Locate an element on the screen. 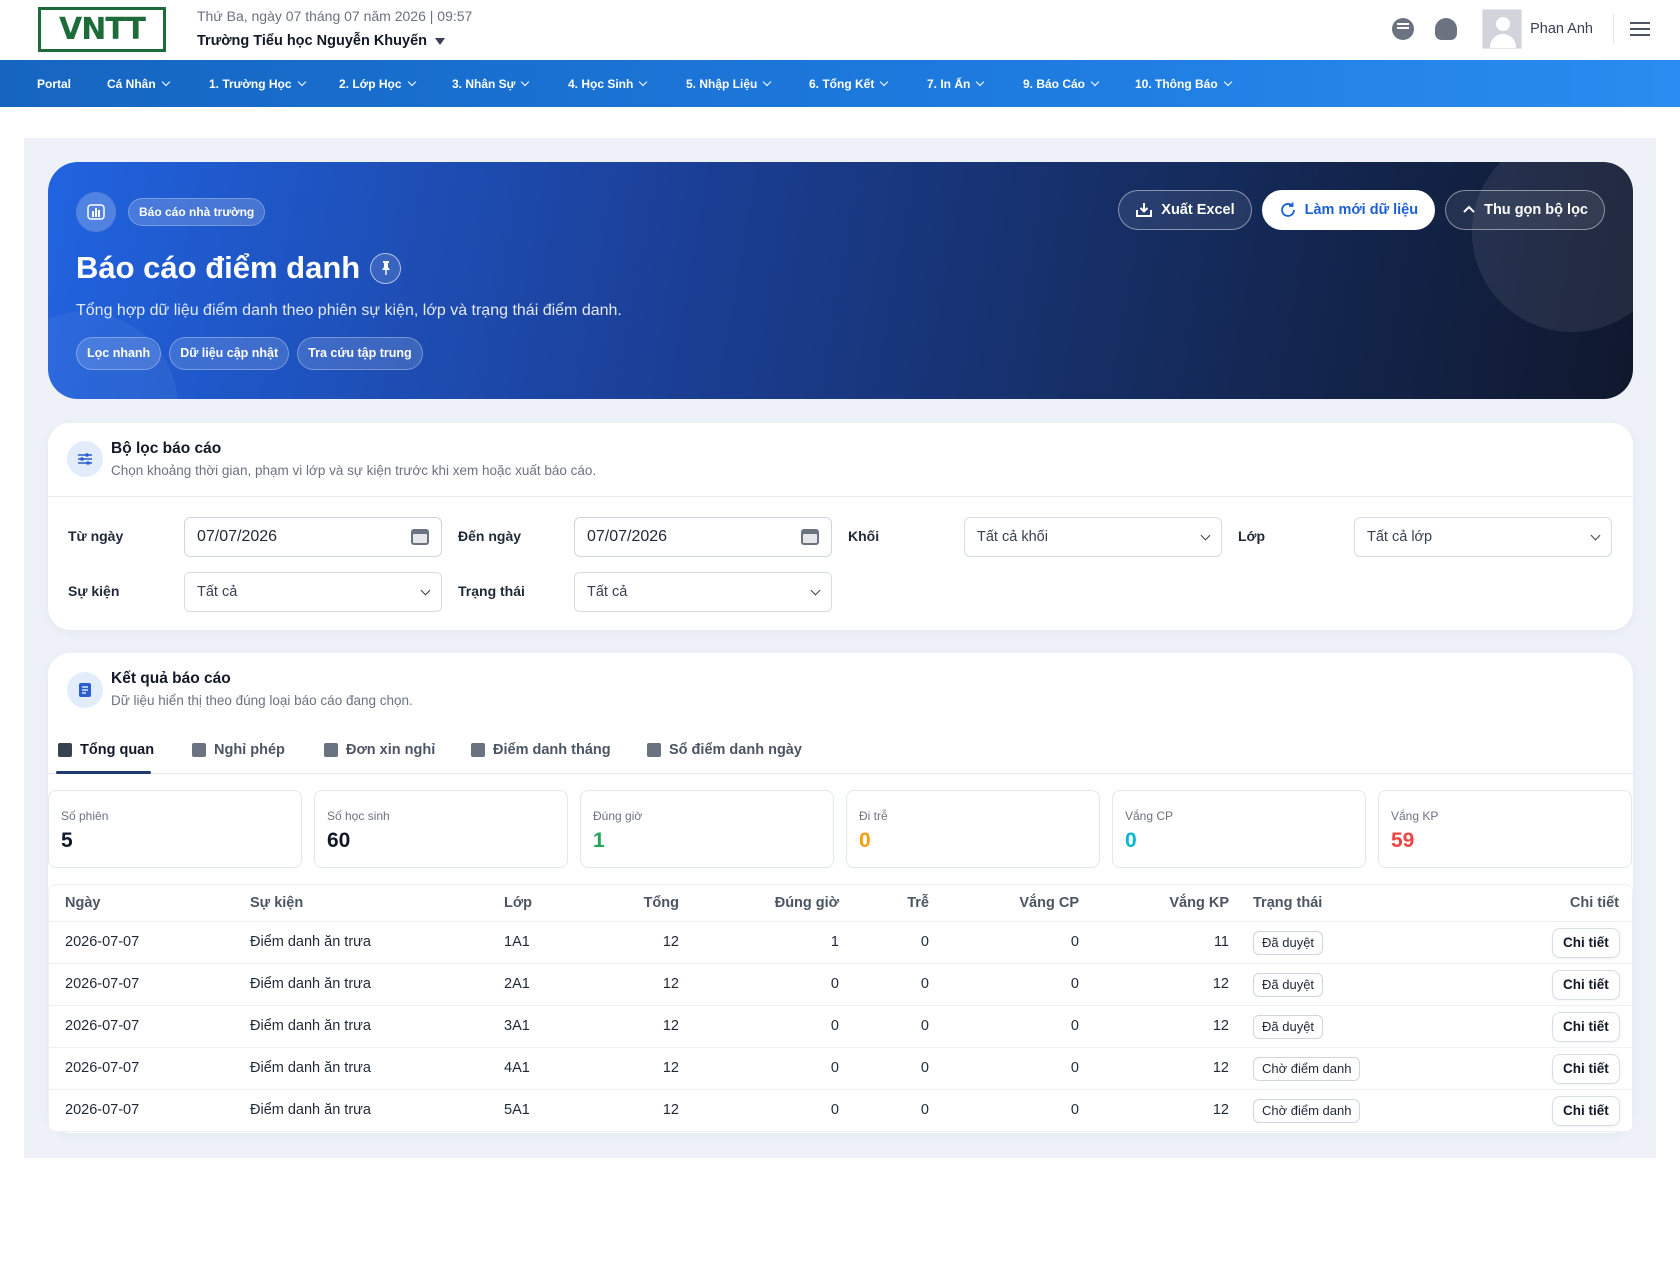 The height and width of the screenshot is (1275, 1680). tab-label: Sổ điểm danh ngày is located at coordinates (735, 750).